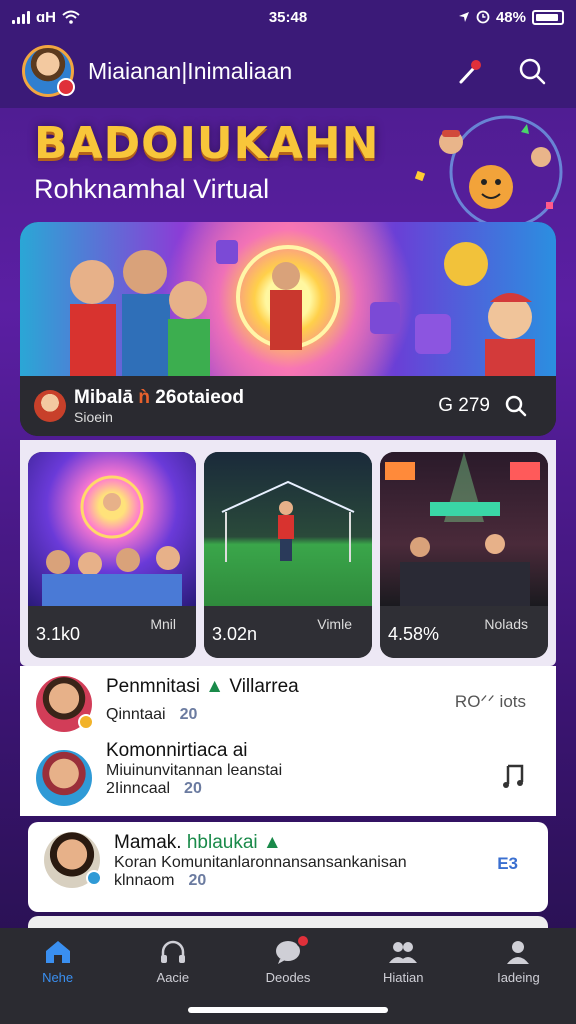 This screenshot has height=1024, width=576. What do you see at coordinates (138, 788) in the screenshot?
I see `list-item-meta: 2Iinncaal` at bounding box center [138, 788].